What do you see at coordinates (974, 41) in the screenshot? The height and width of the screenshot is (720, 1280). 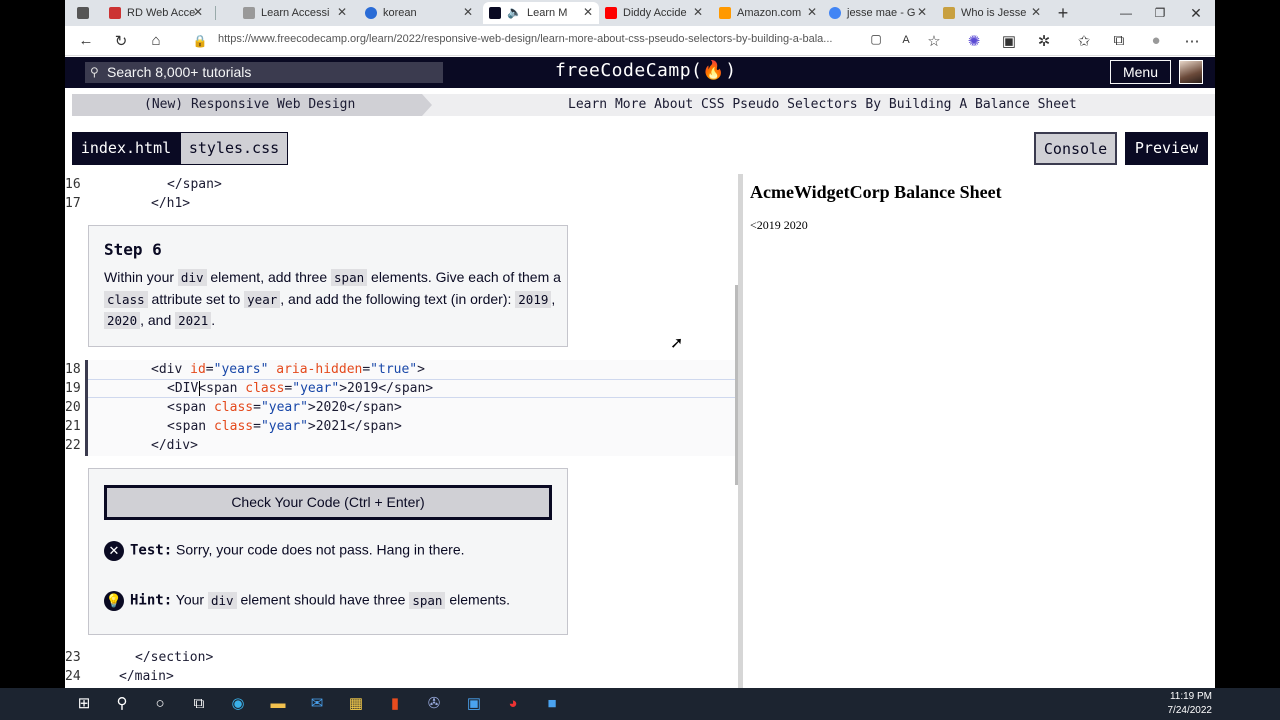 I see `extension-icon: ✺` at bounding box center [974, 41].